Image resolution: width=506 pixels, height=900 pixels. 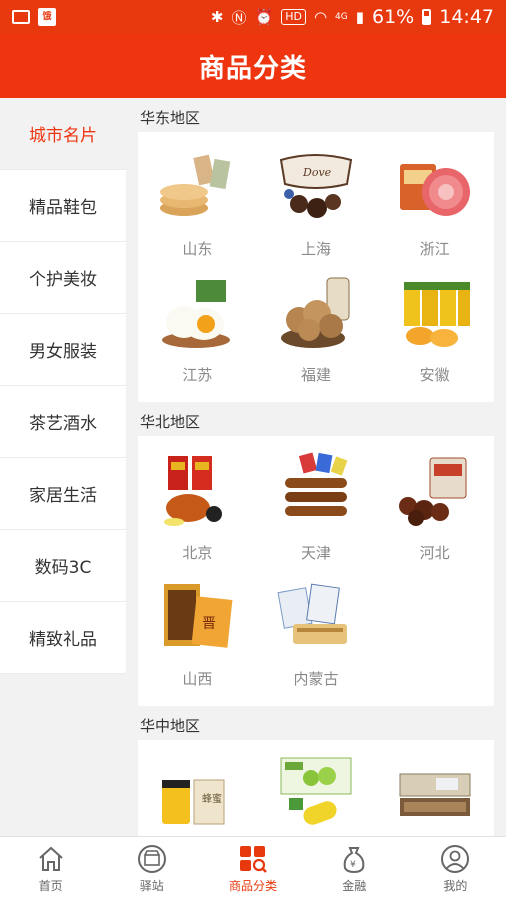 What do you see at coordinates (393, 17) in the screenshot?
I see `battery-percent: 61%` at bounding box center [393, 17].